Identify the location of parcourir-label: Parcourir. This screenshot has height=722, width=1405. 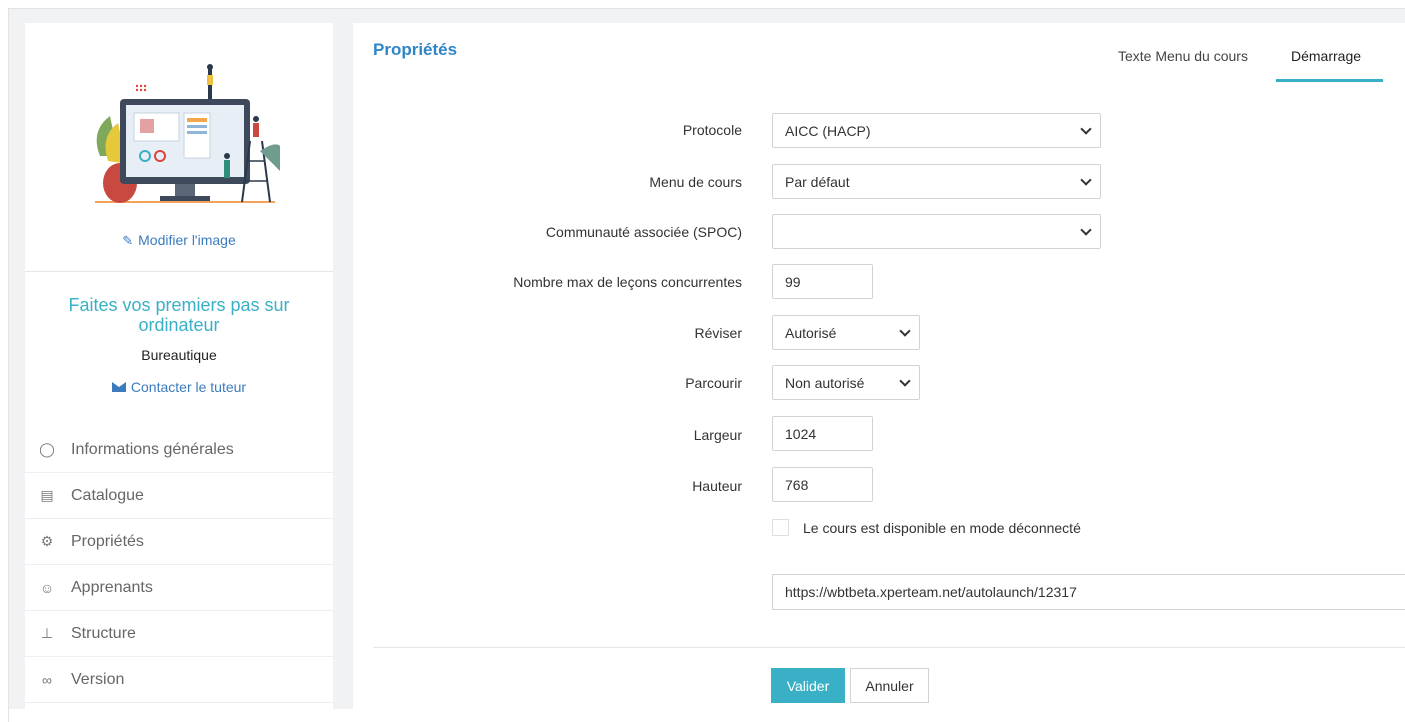
(713, 383).